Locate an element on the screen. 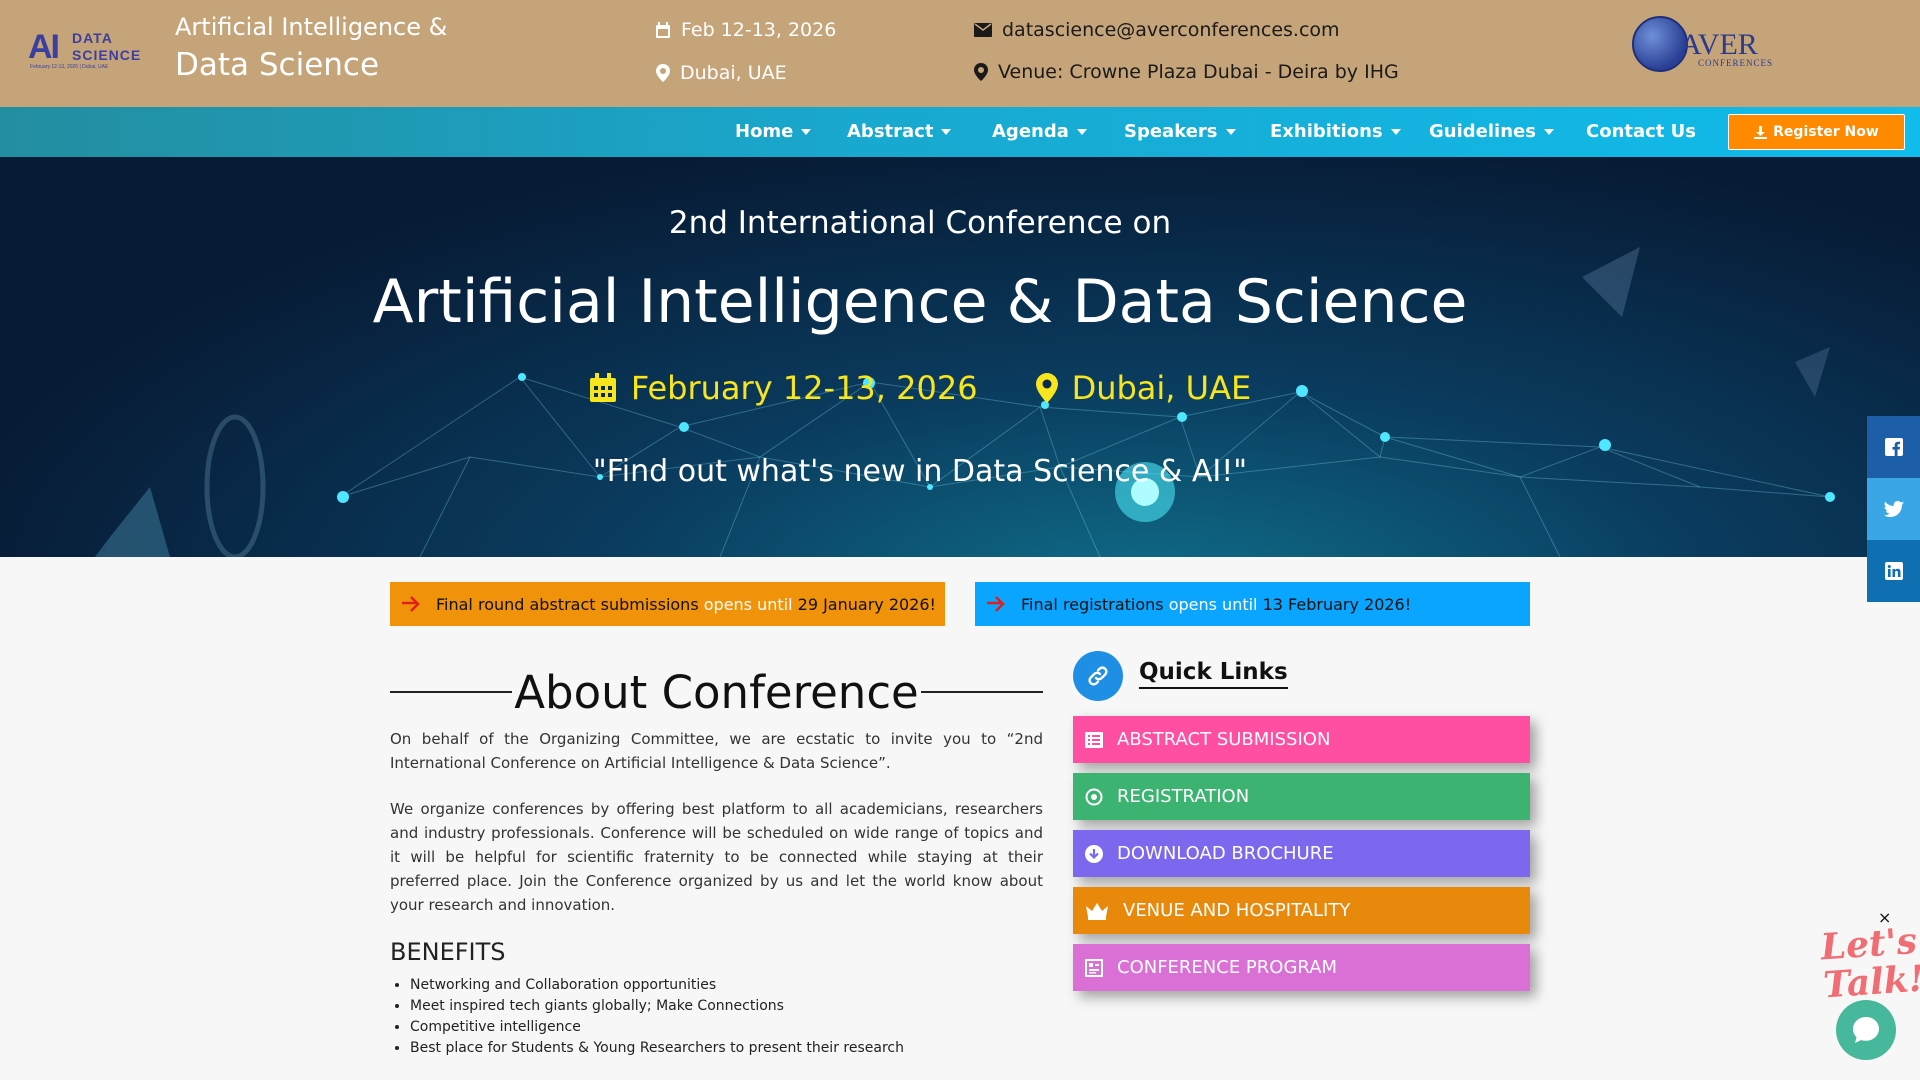 The width and height of the screenshot is (1920, 1080). envelope-icon is located at coordinates (983, 30).